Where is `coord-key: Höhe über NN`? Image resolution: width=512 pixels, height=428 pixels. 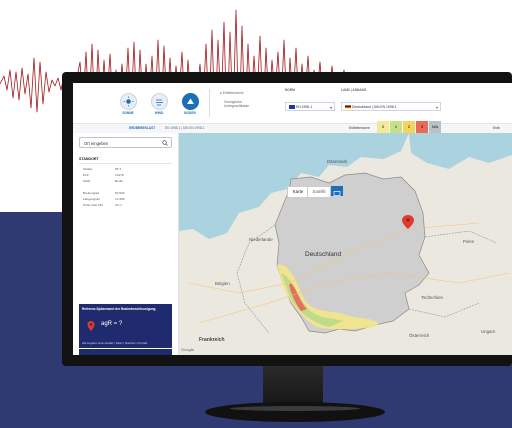 coord-key: Höhe über NN is located at coordinates (93, 205).